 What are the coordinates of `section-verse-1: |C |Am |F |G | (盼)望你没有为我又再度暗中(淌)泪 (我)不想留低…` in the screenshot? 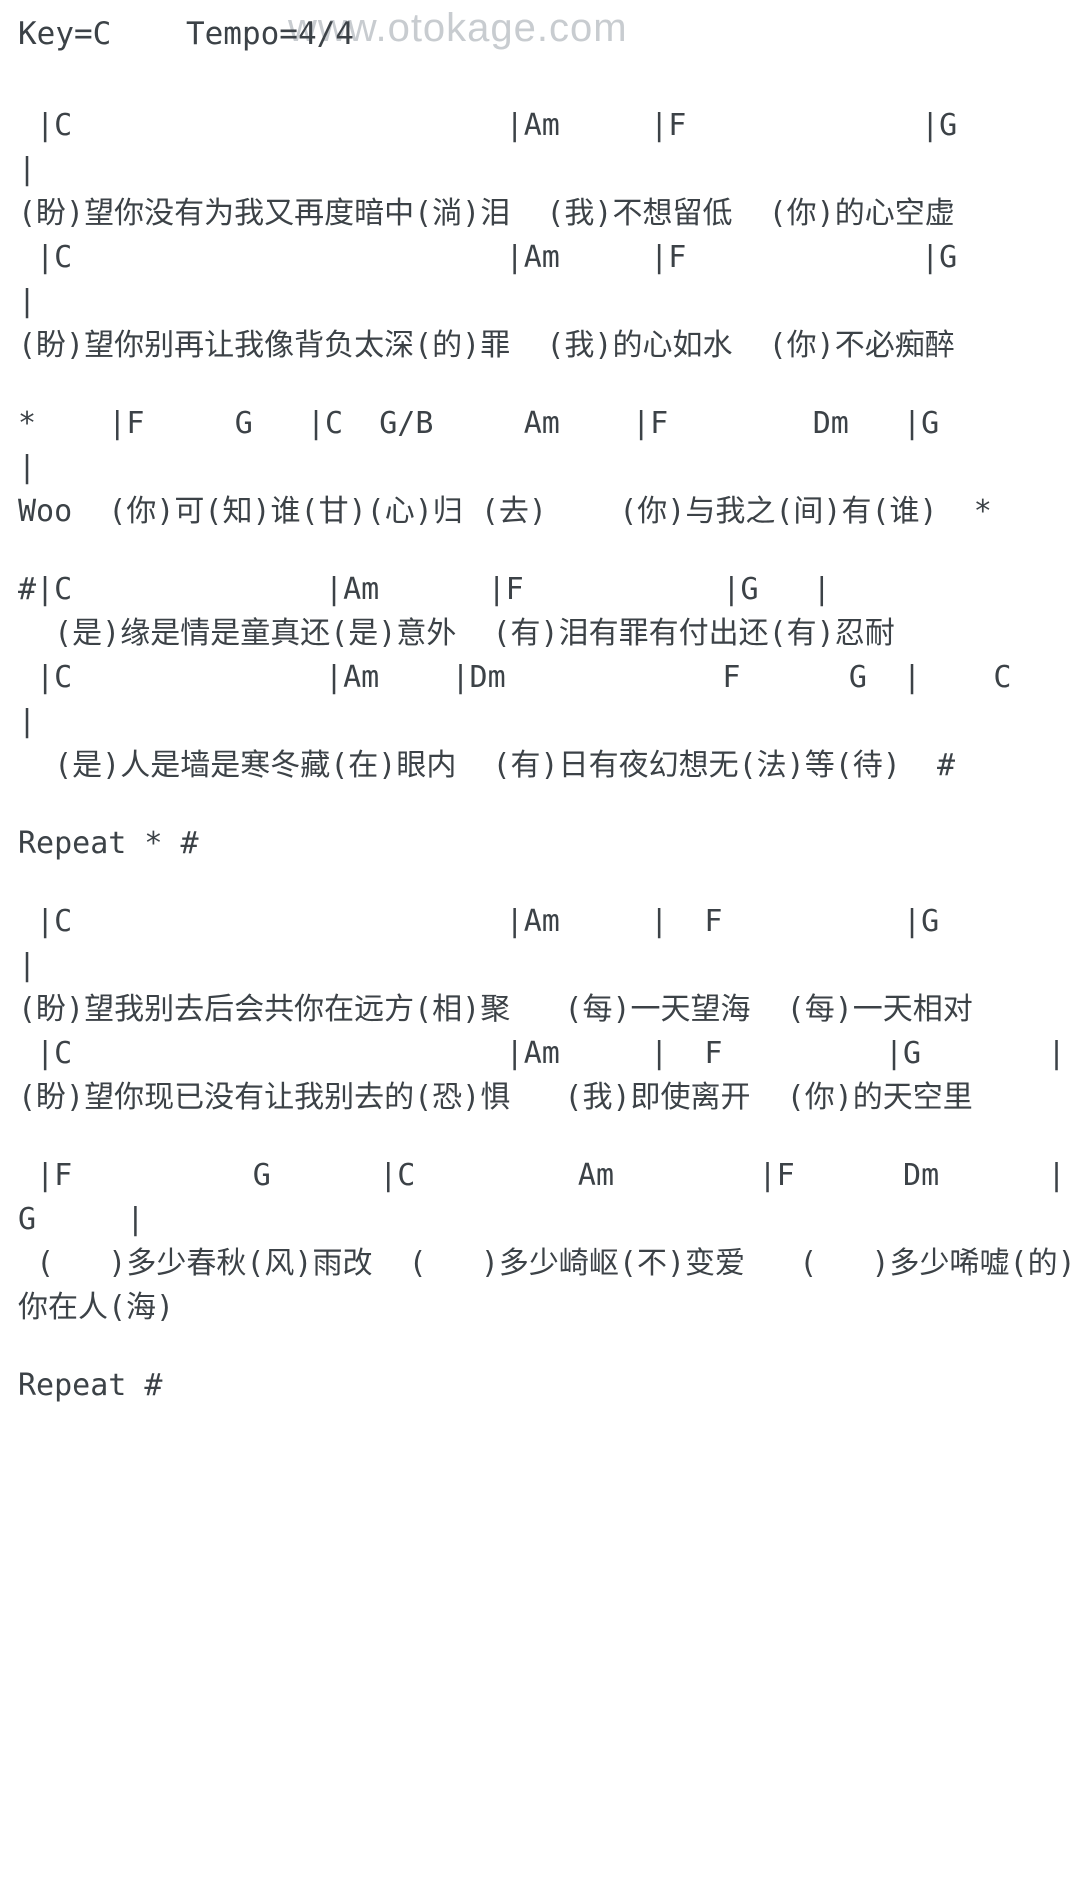 It's located at (540, 236).